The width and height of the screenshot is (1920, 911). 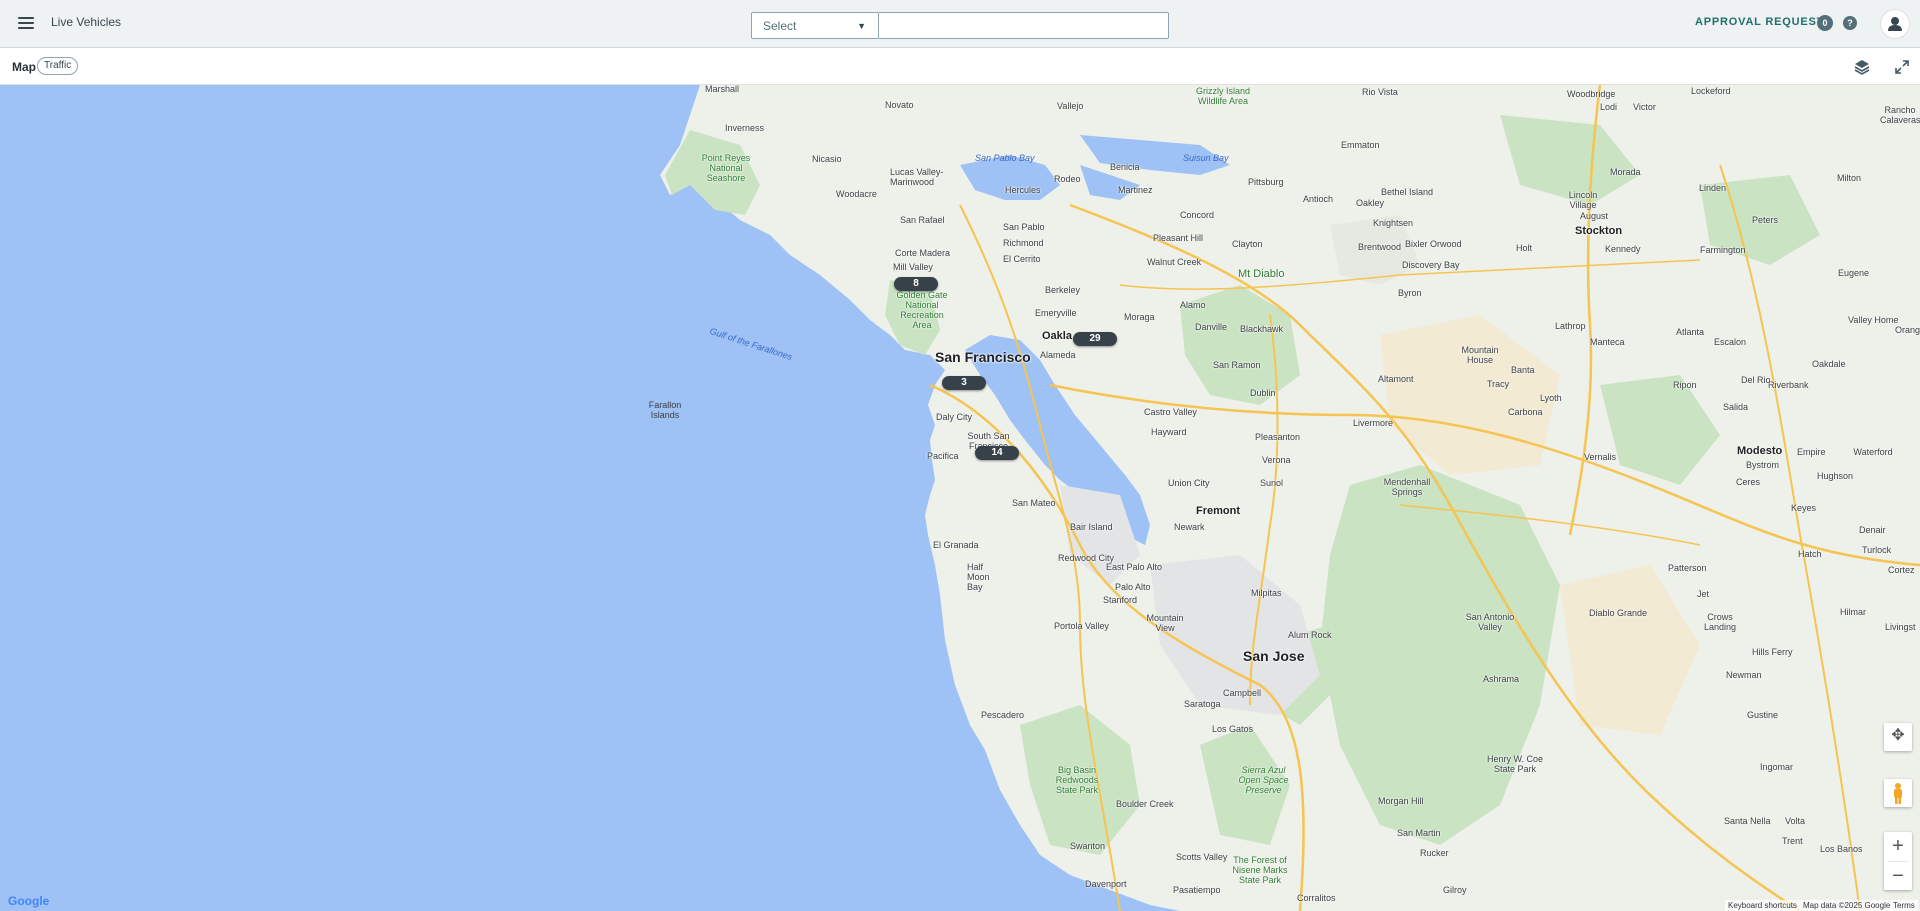 I want to click on app-title: Live Vehicles, so click(x=86, y=22).